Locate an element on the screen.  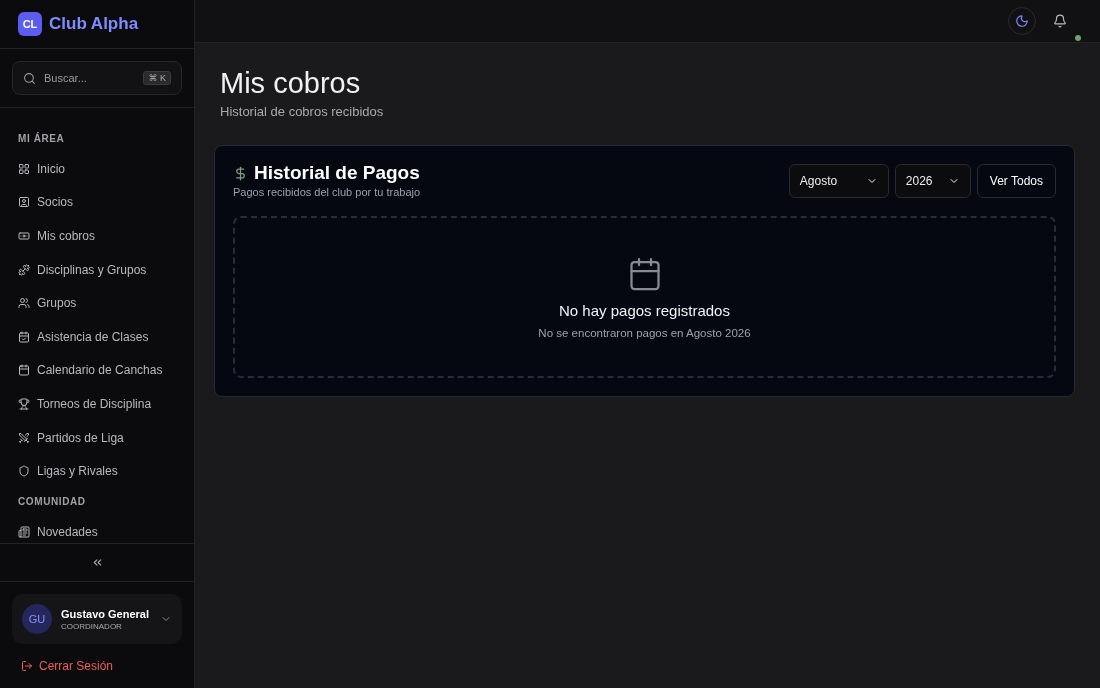
search-icon is located at coordinates (29, 78).